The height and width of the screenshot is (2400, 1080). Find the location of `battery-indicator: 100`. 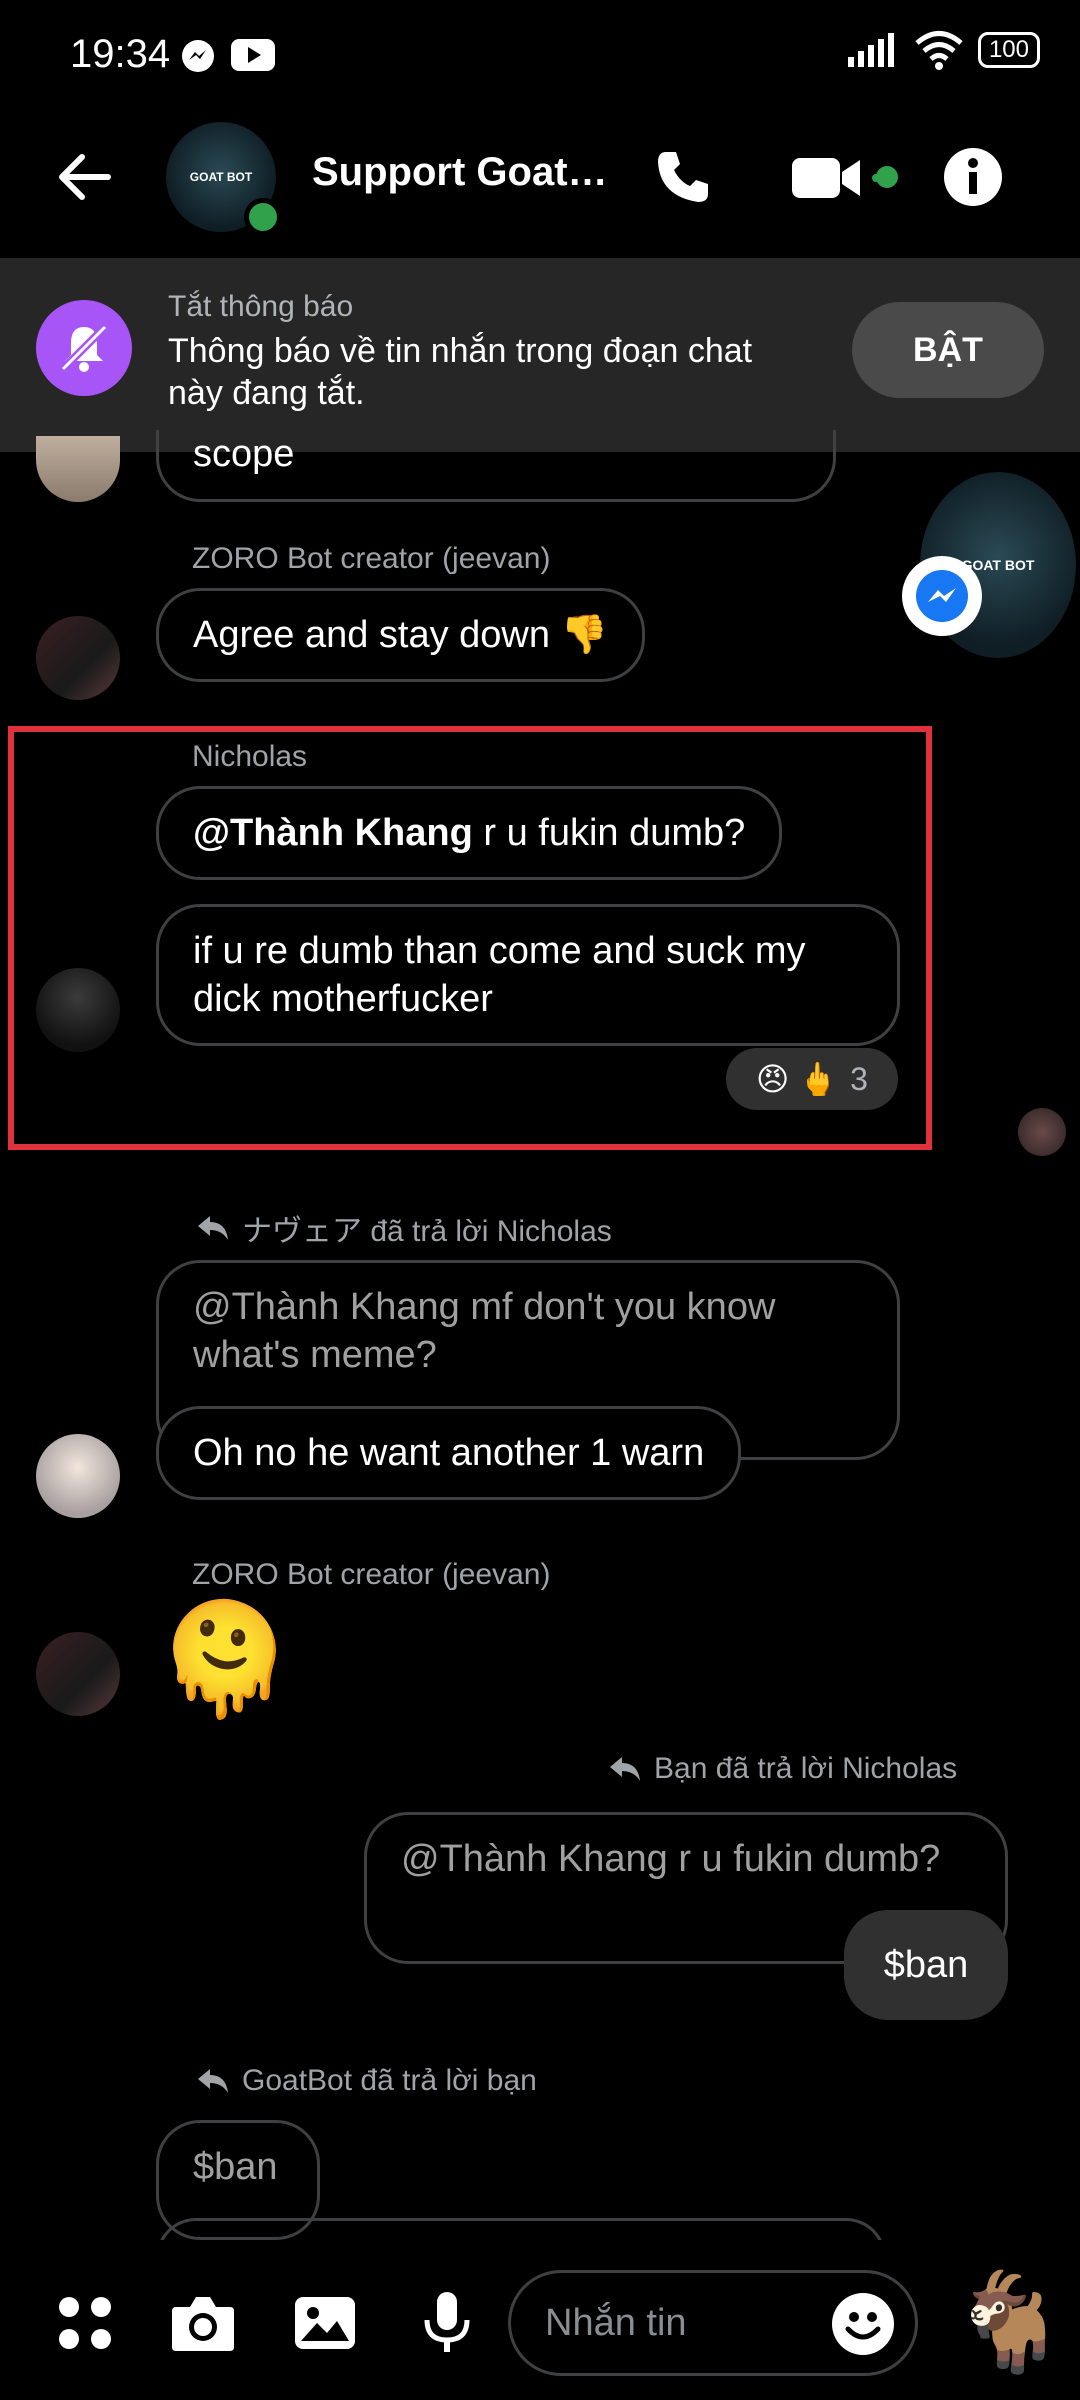

battery-indicator: 100 is located at coordinates (1008, 50).